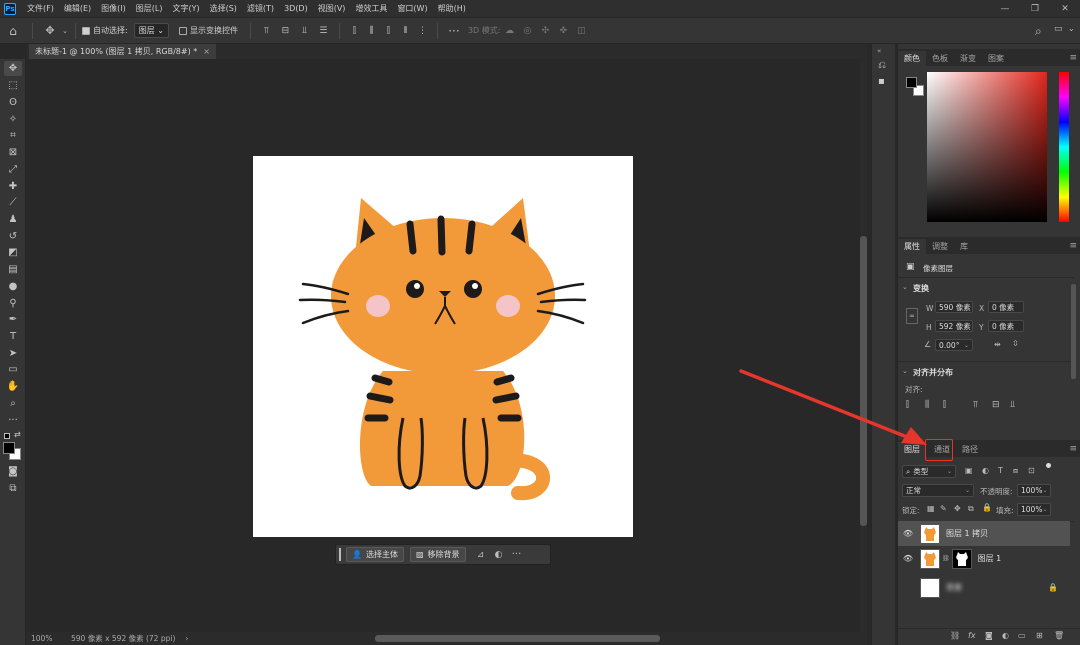 Image resolution: width=1080 pixels, height=645 pixels. I want to click on layer-name: 背景, so click(954, 587).